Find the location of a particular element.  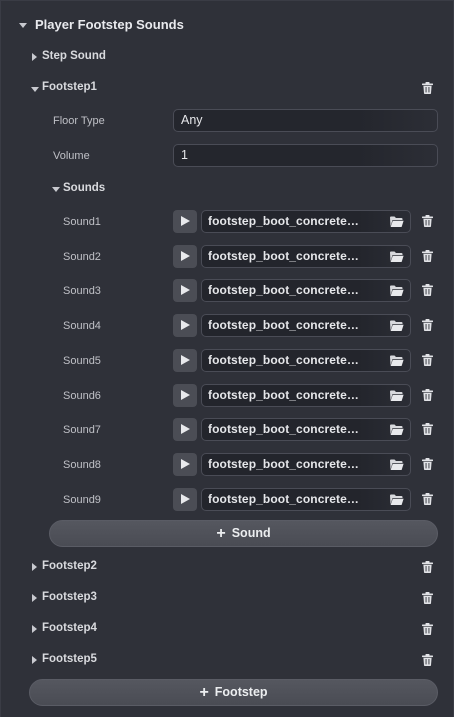

sound-file-field: footstep_boot_concrete_02 is located at coordinates (306, 256).